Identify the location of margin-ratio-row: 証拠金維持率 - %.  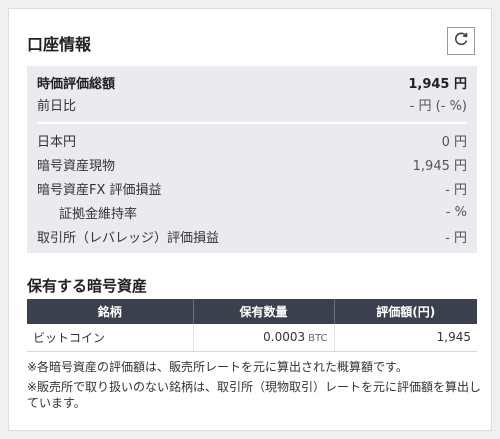
(252, 212).